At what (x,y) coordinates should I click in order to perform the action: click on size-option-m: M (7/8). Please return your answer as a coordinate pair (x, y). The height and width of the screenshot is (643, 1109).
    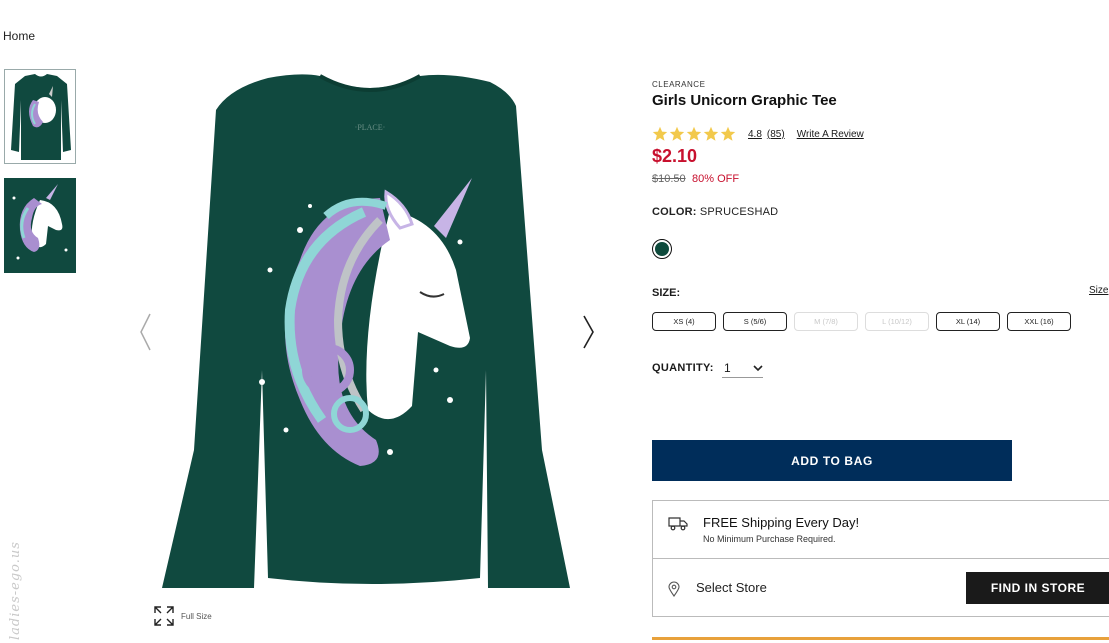
    Looking at the image, I should click on (826, 321).